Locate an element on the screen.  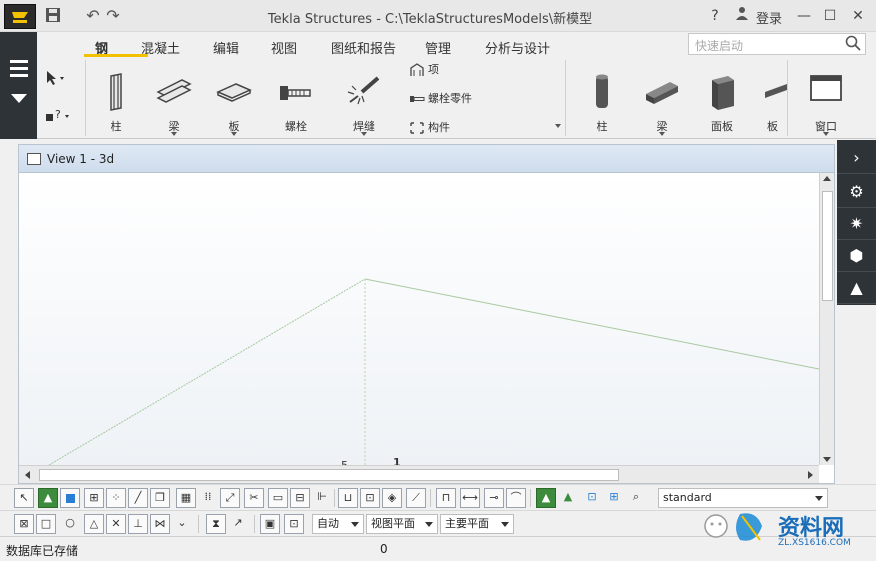
snap-geometry-lines-icon: ⟷ is located at coordinates (470, 498).